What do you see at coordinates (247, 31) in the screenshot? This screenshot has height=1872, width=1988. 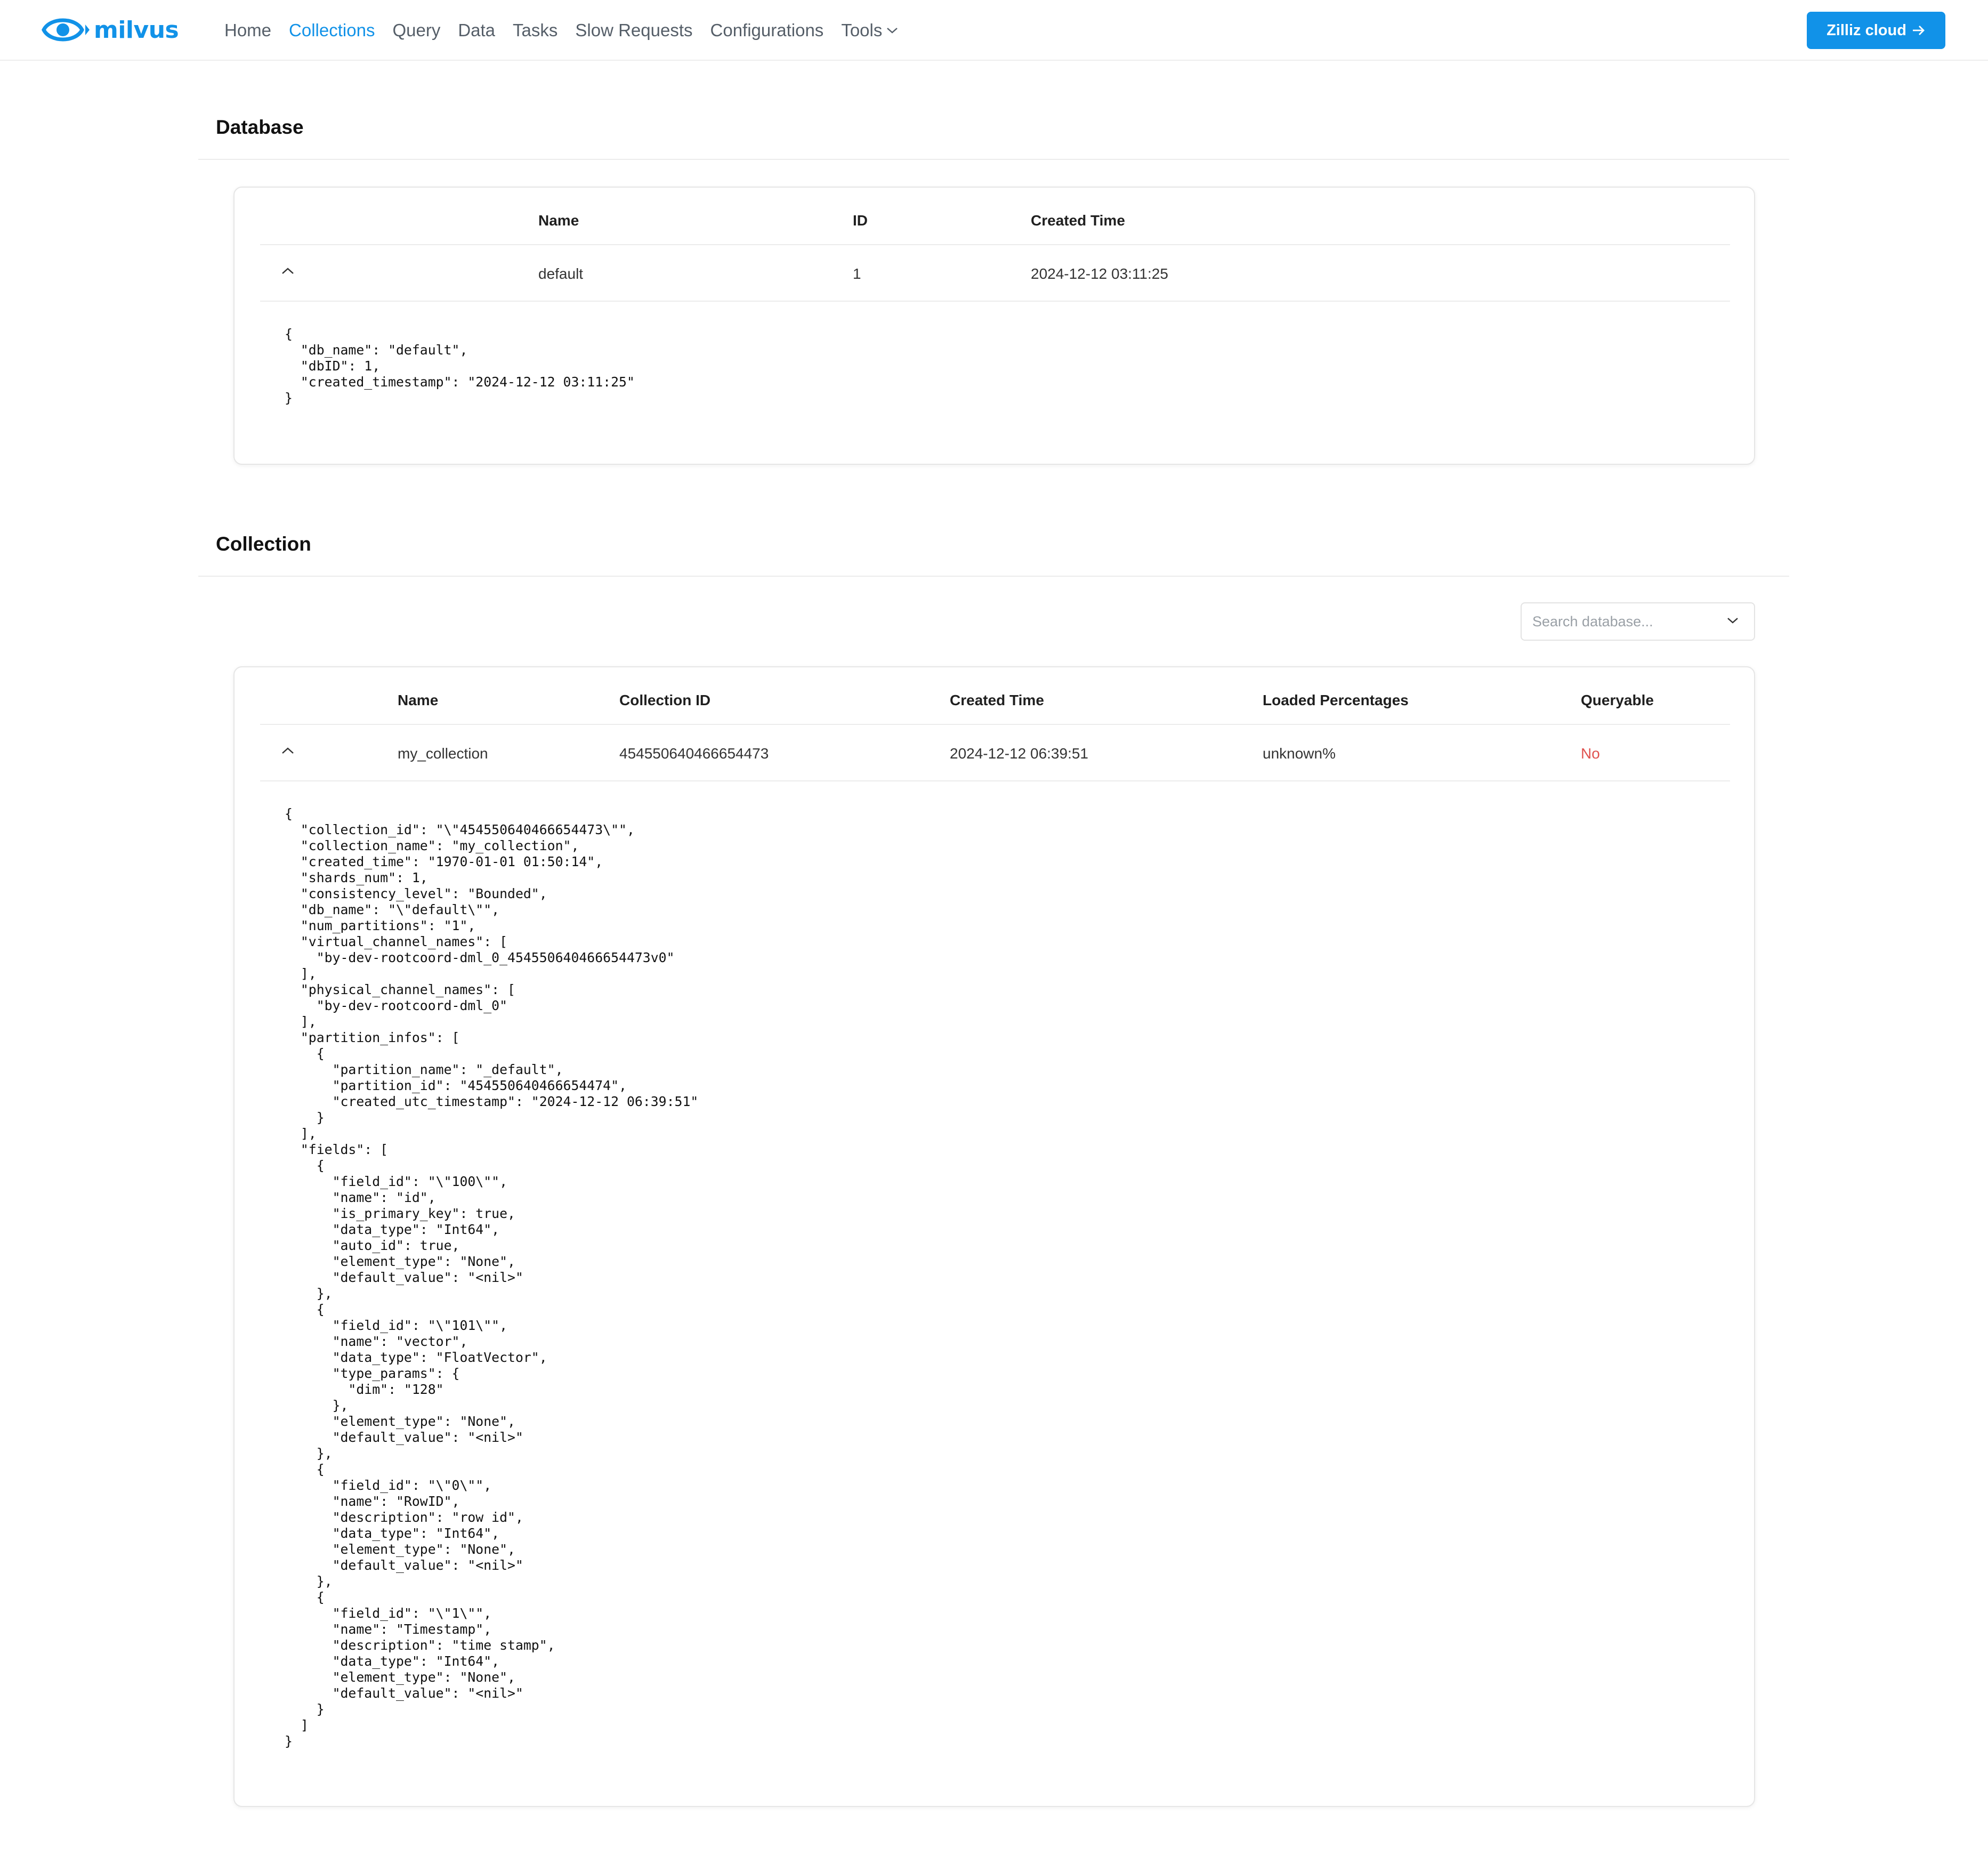 I see `nav-home: Home` at bounding box center [247, 31].